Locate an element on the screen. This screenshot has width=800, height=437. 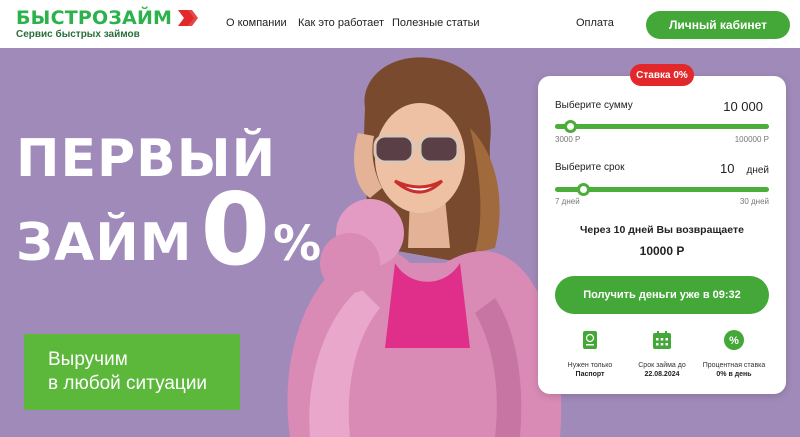
term-slider-handle is located at coordinates (583, 189).